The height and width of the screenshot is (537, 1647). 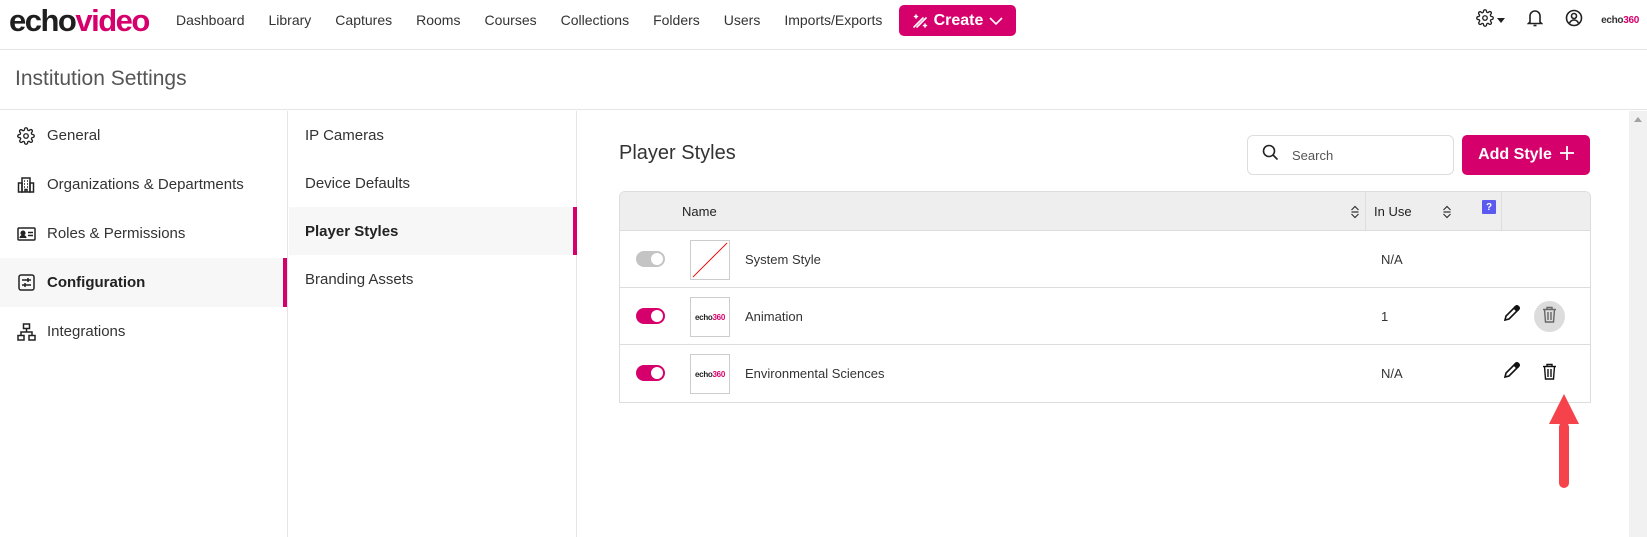 What do you see at coordinates (833, 20) in the screenshot?
I see `nav-imports-exports: Imports/Exports` at bounding box center [833, 20].